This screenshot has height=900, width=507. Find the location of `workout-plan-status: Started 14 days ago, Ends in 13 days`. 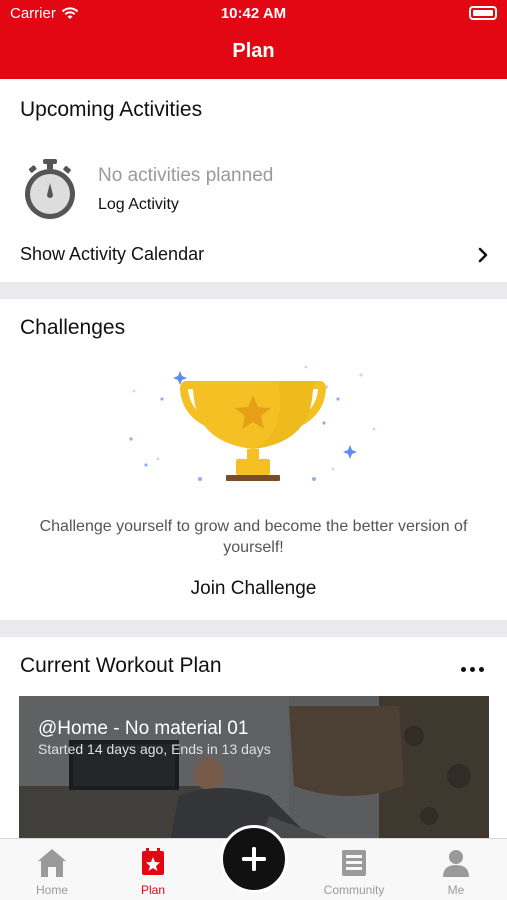

workout-plan-status: Started 14 days ago, Ends in 13 days is located at coordinates (154, 749).